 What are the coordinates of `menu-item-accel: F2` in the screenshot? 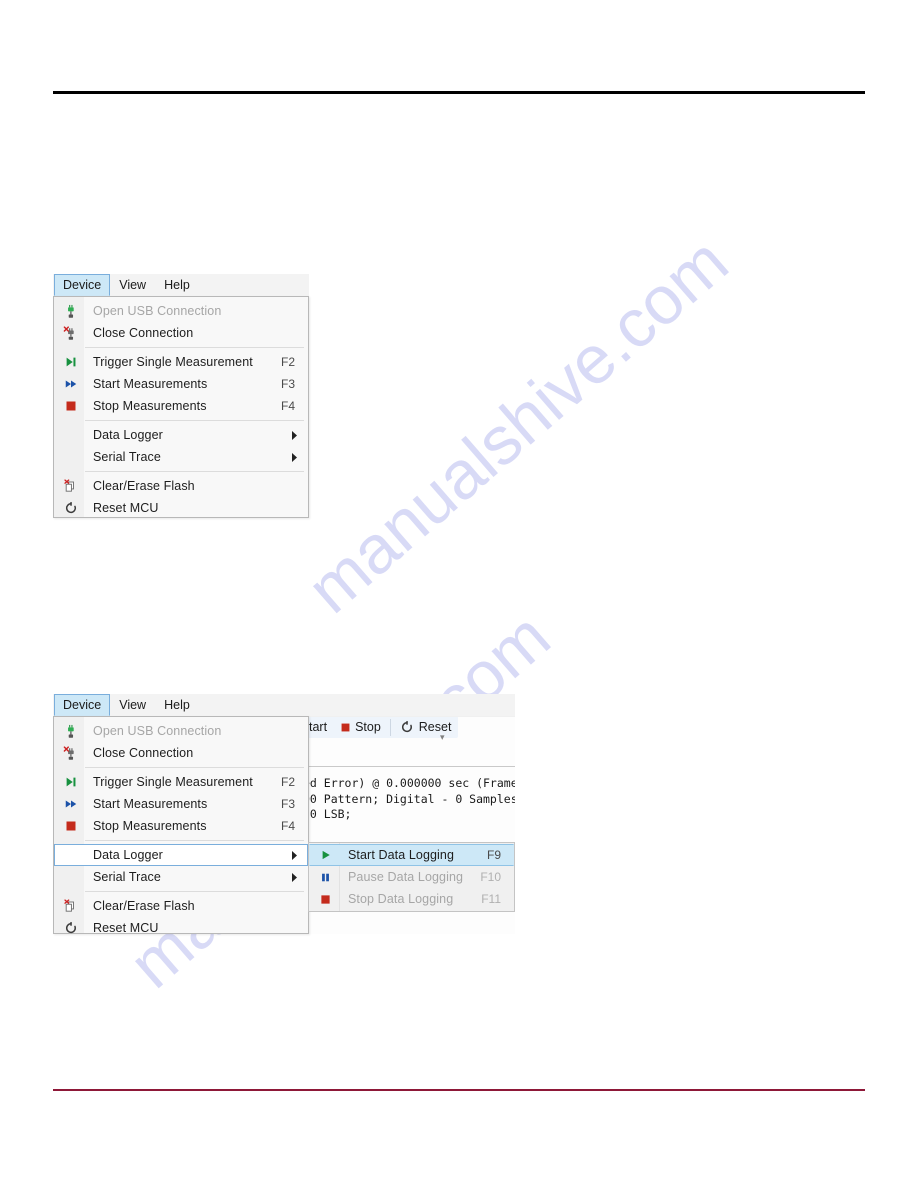 It's located at (287, 362).